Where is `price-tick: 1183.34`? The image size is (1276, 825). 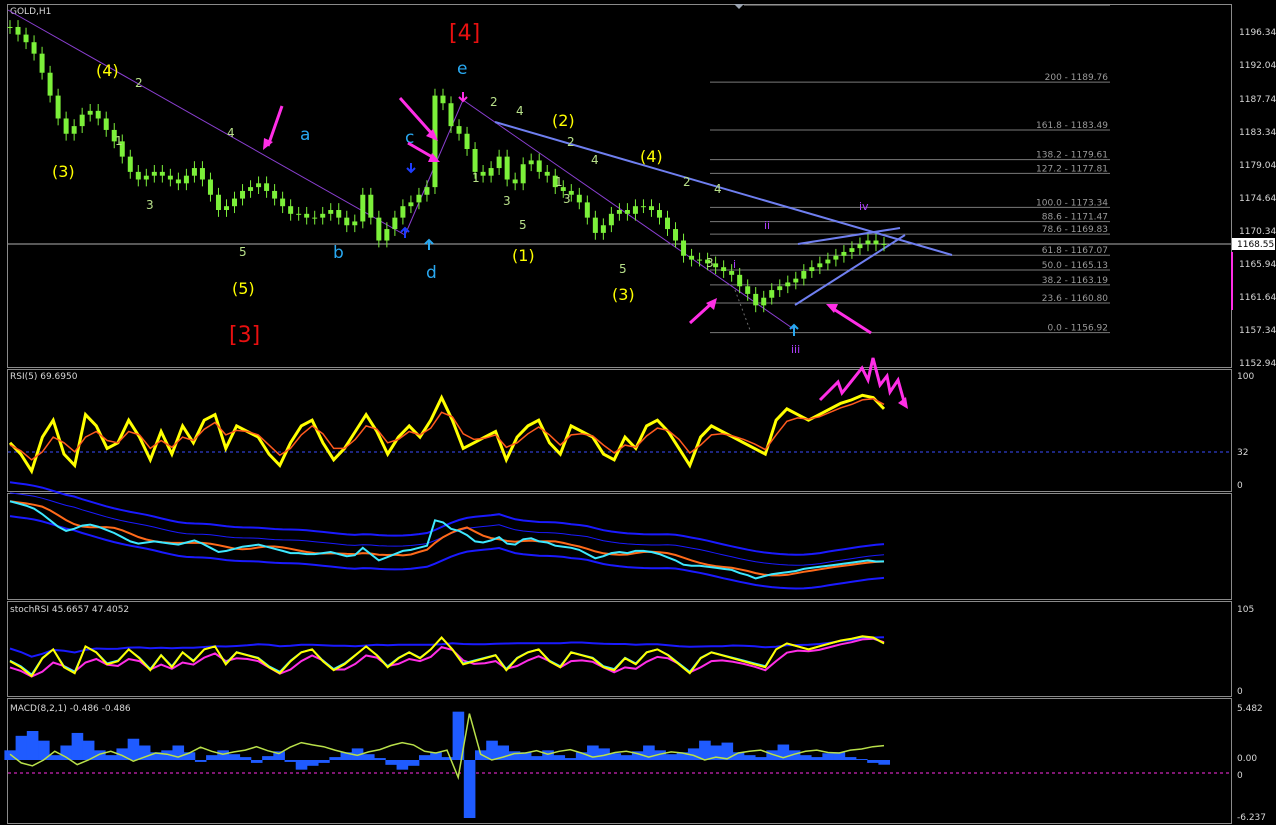 price-tick: 1183.34 is located at coordinates (1257, 133).